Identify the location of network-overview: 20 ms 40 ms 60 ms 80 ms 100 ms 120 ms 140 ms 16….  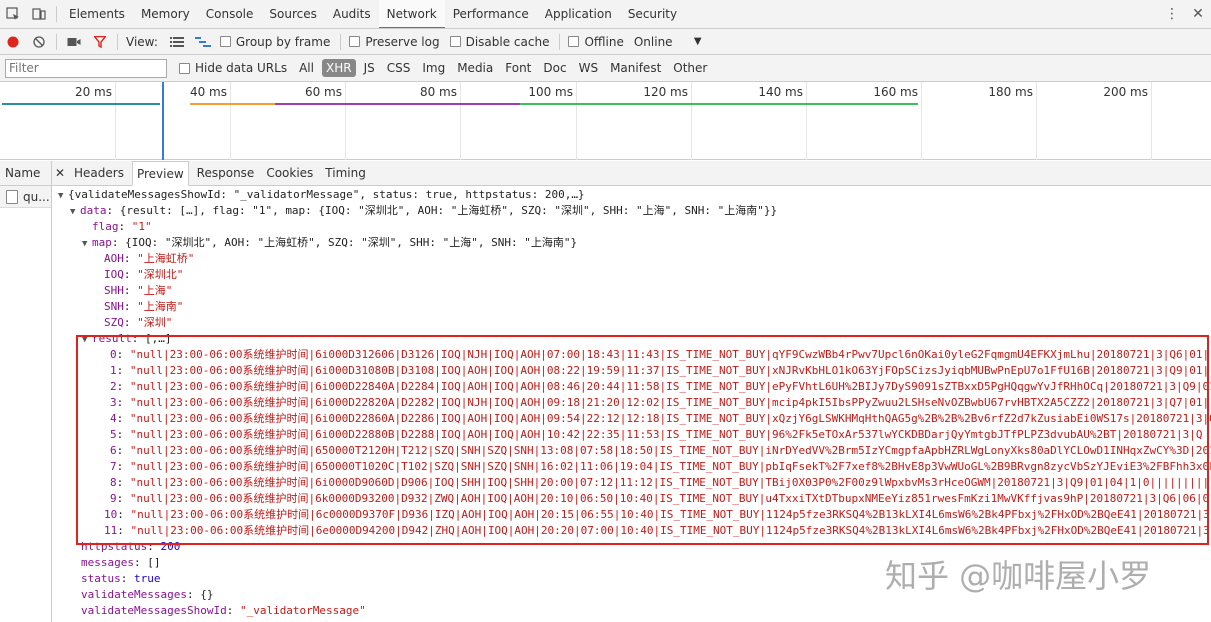
(605, 121).